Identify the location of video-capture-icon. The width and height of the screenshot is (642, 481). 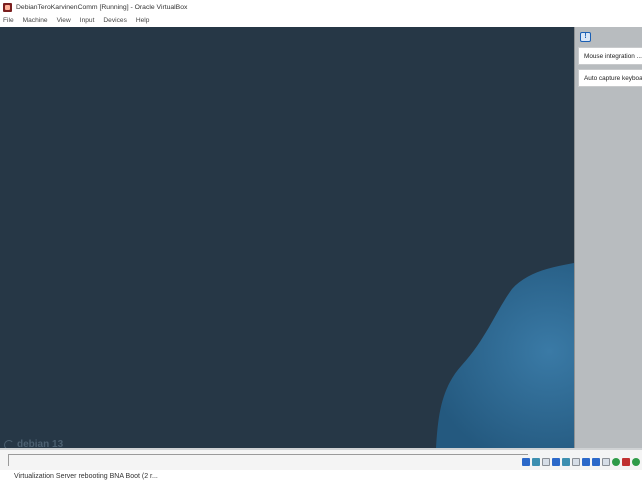
(596, 462).